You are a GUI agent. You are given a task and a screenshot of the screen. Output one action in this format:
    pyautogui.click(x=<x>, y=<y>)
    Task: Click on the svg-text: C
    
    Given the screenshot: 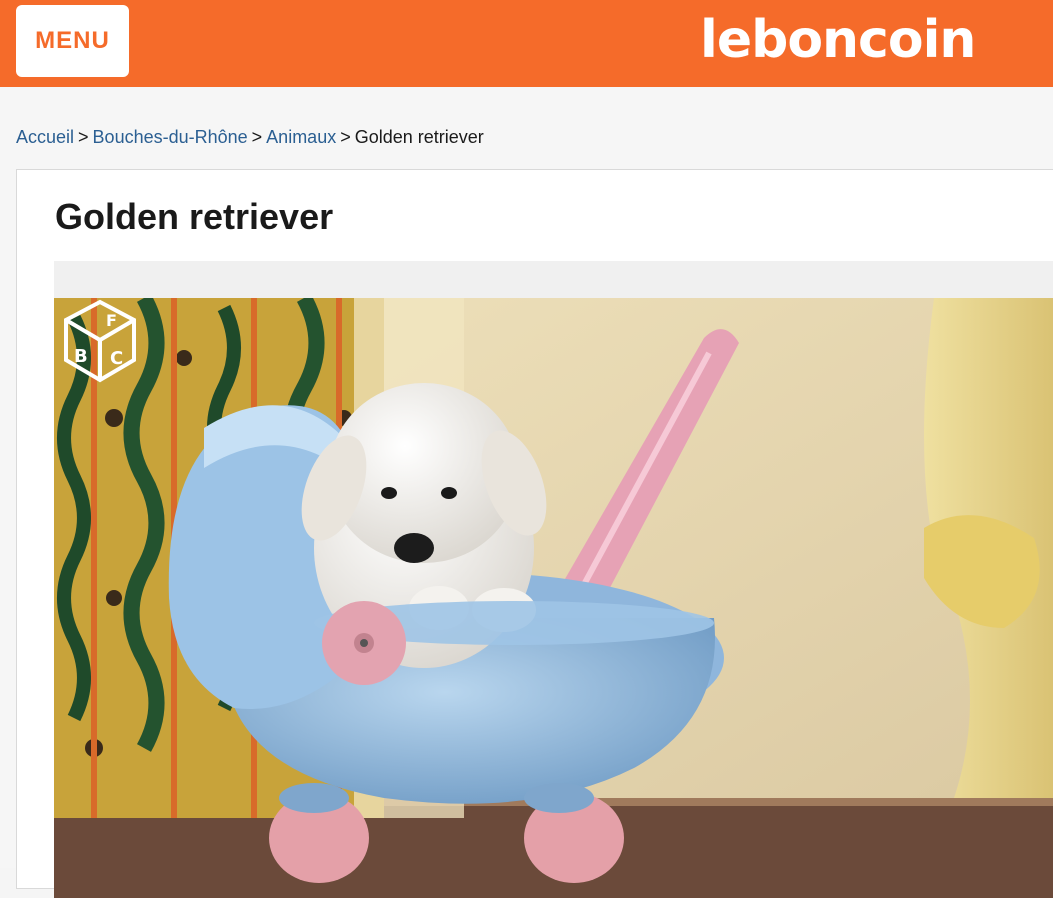 What is the action you would take?
    pyautogui.click(x=116, y=358)
    